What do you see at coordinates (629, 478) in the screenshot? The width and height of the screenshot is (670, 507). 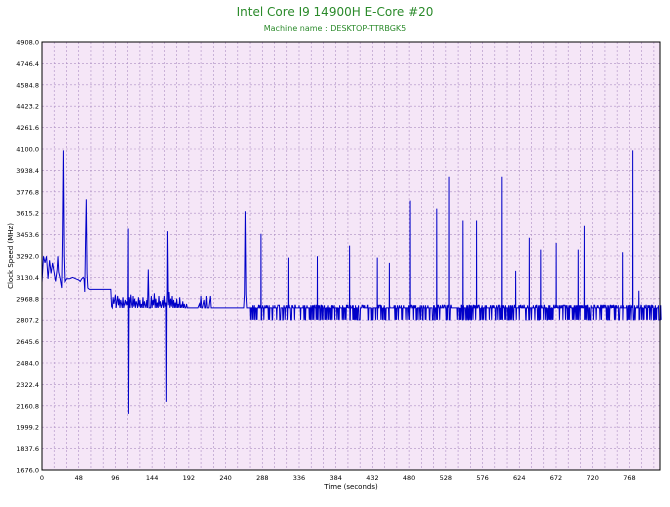 I see `x-tick-label: 768` at bounding box center [629, 478].